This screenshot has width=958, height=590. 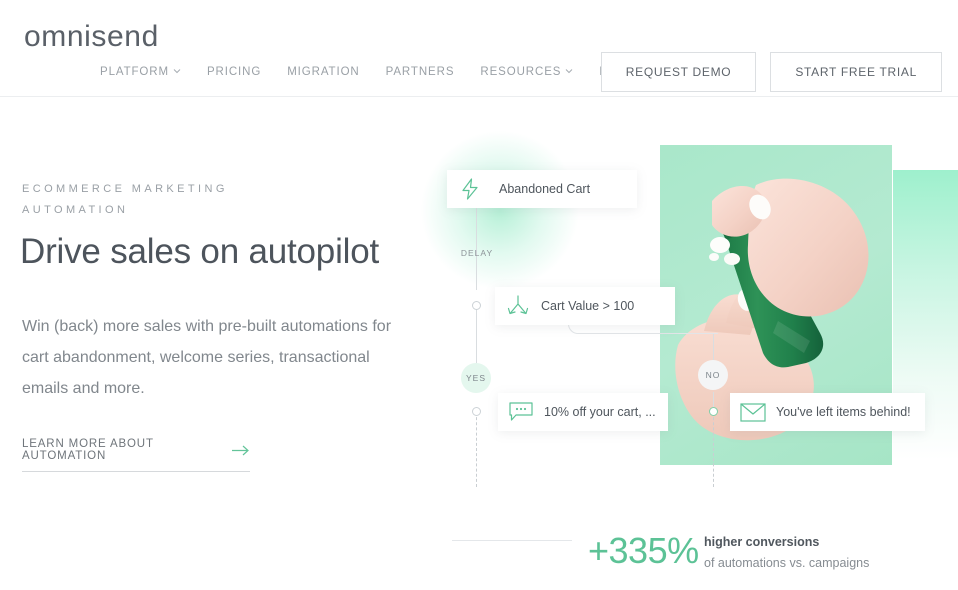 What do you see at coordinates (762, 542) in the screenshot?
I see `stat-title: higher conversions` at bounding box center [762, 542].